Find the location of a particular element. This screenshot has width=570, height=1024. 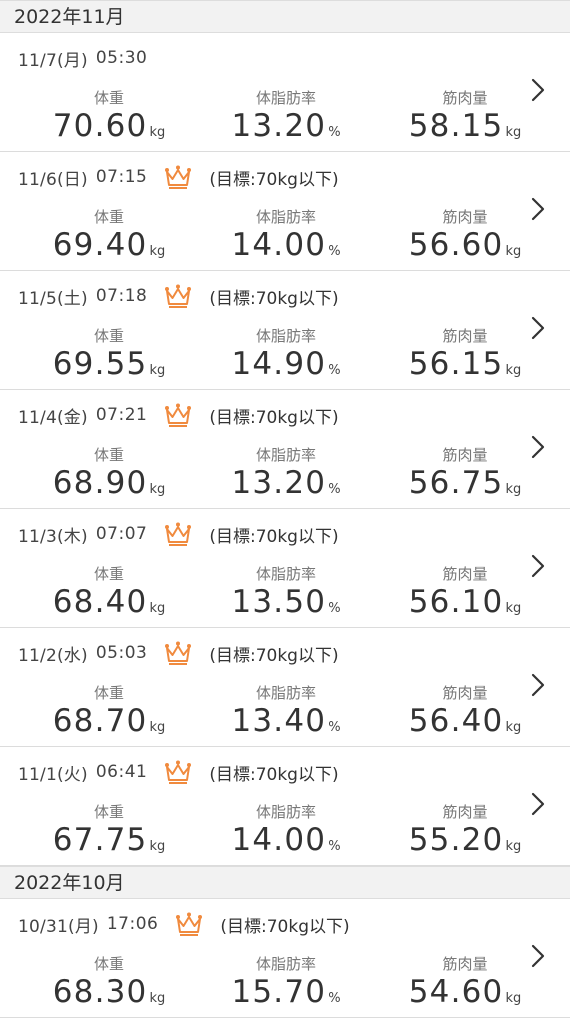

weight-metric: 体重 68.40 kg is located at coordinates (109, 596).